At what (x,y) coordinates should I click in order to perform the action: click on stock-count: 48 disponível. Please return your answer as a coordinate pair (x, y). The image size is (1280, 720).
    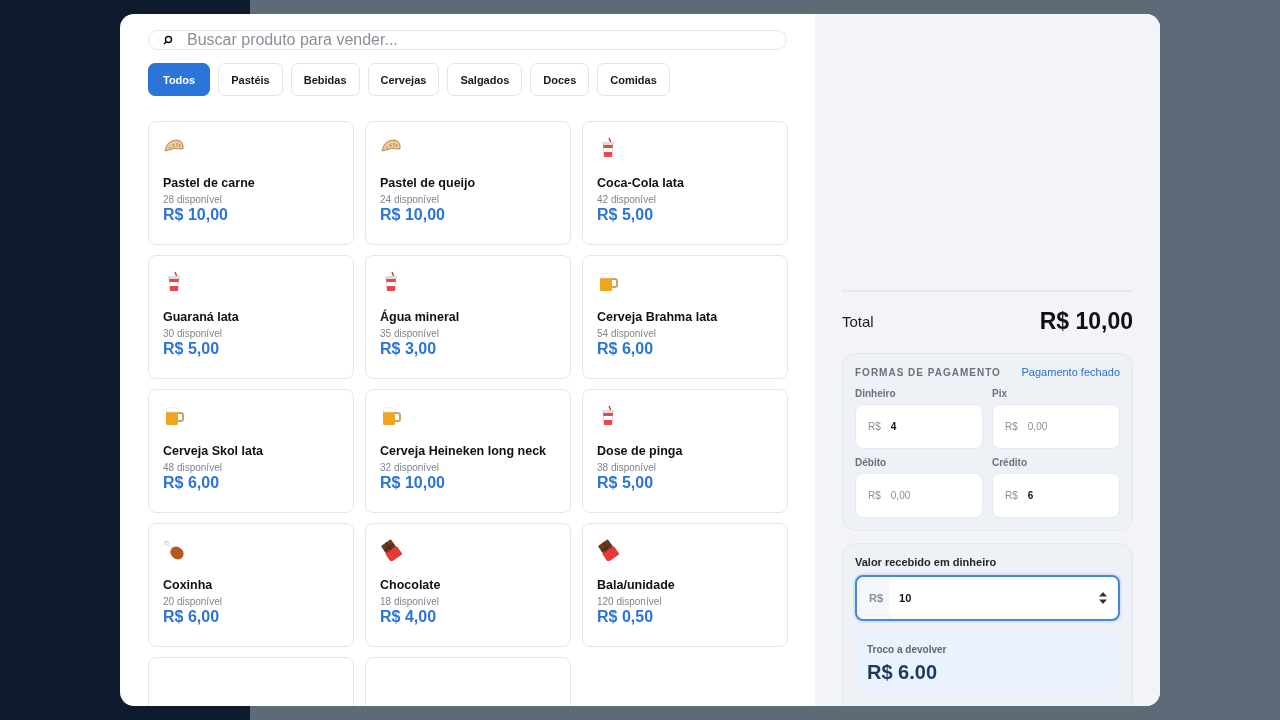
    Looking at the image, I should click on (193, 467).